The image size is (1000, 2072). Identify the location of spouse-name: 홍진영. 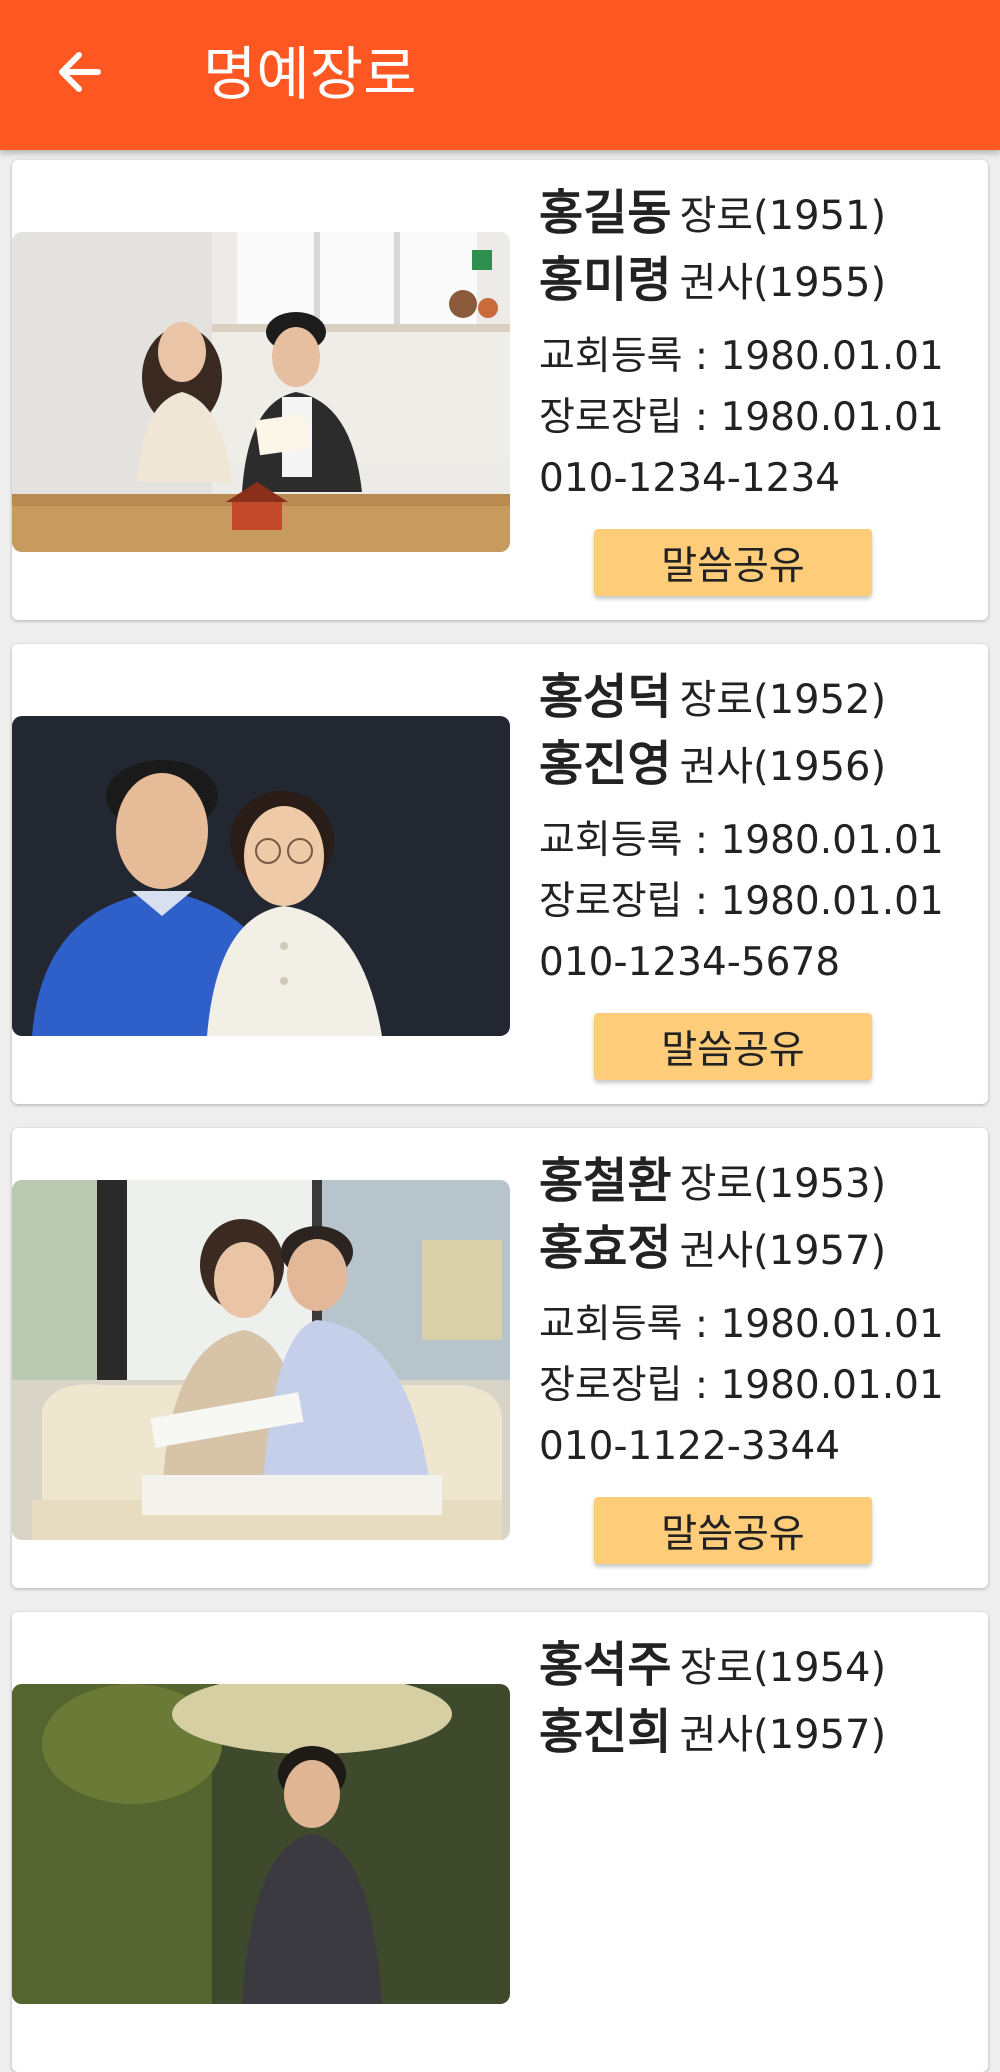
(605, 764).